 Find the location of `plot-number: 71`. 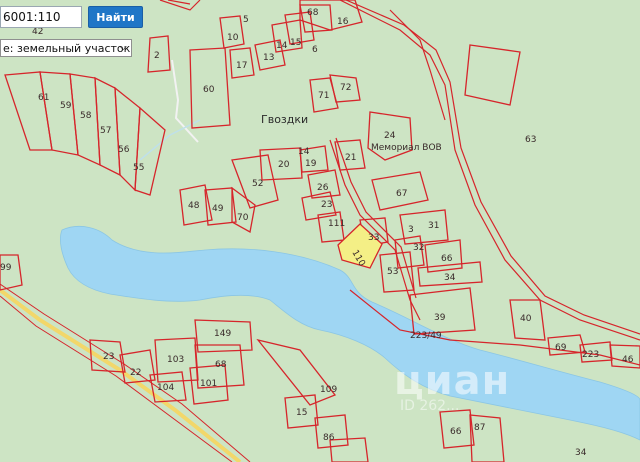

plot-number: 71 is located at coordinates (323, 96).